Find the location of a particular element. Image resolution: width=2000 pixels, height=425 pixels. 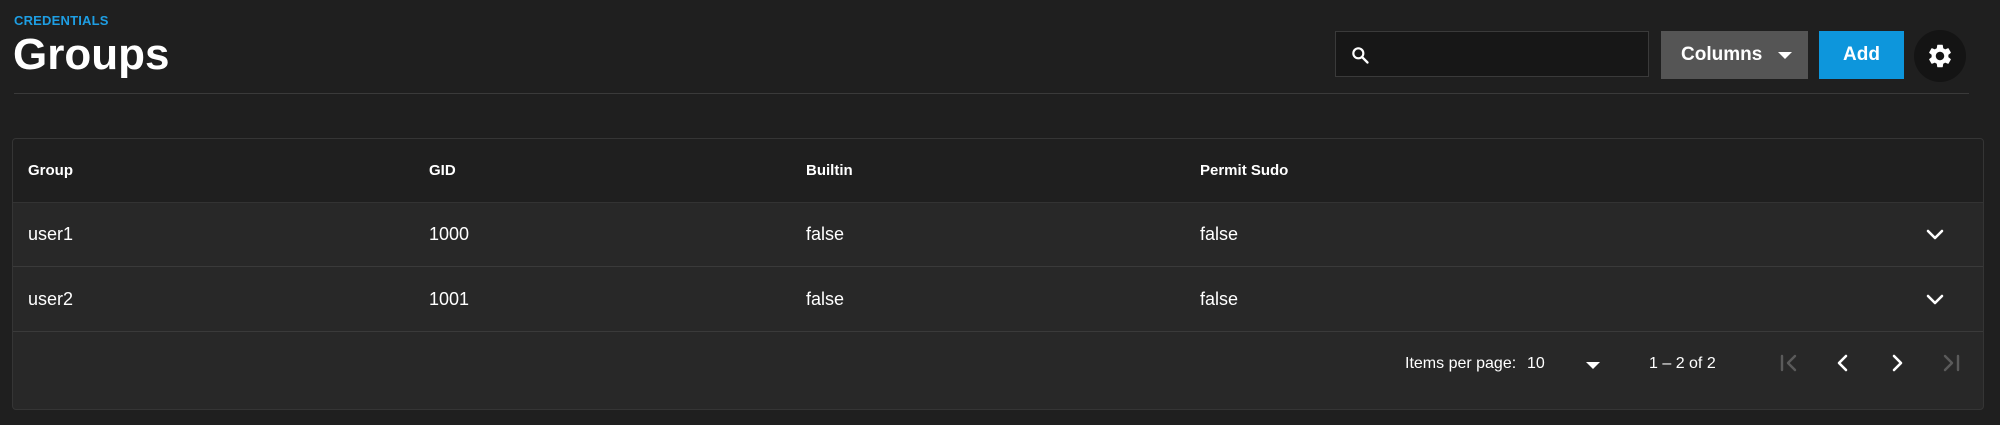

settings-gear-icon is located at coordinates (1940, 56).